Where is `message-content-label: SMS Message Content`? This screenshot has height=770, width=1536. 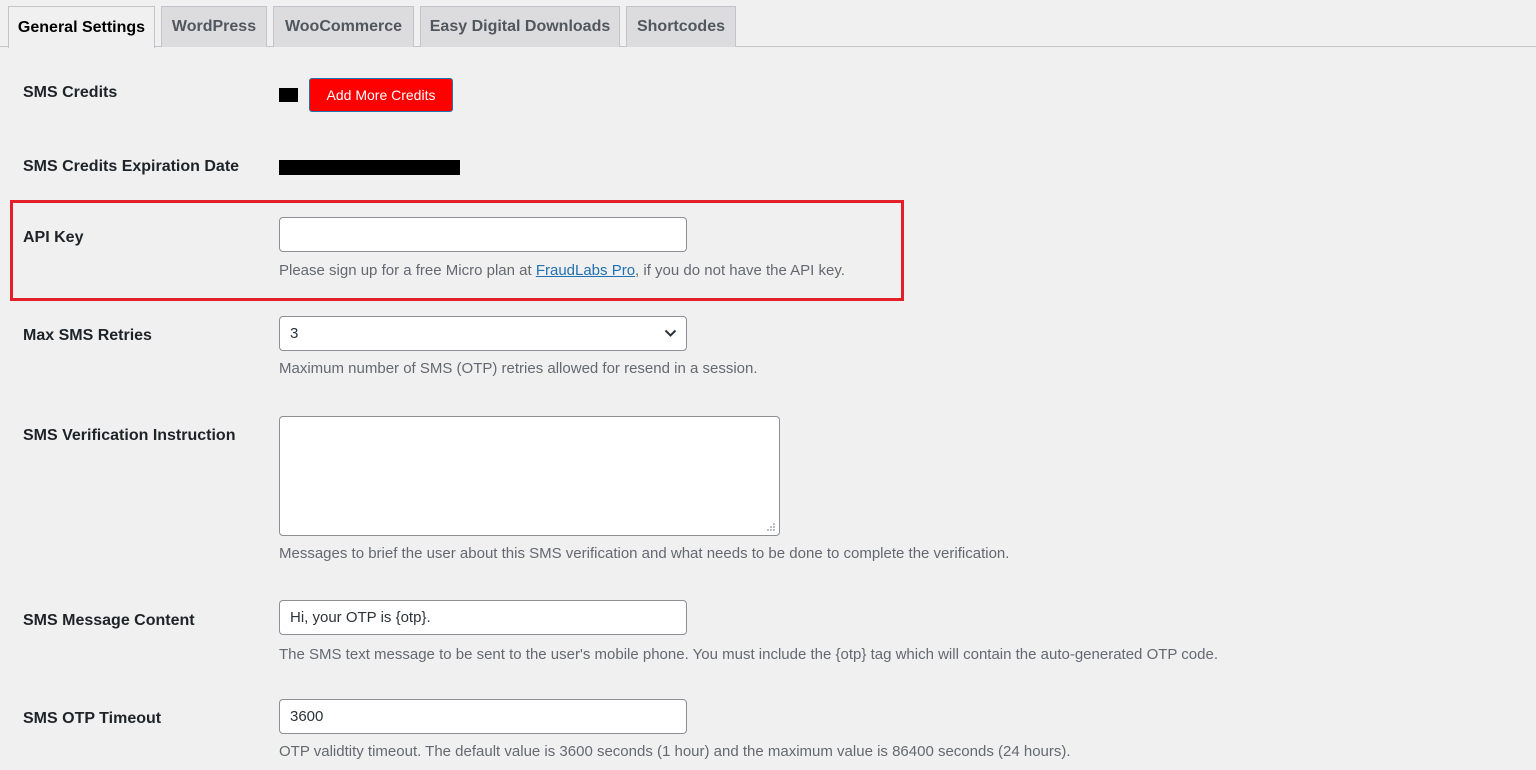 message-content-label: SMS Message Content is located at coordinates (109, 620).